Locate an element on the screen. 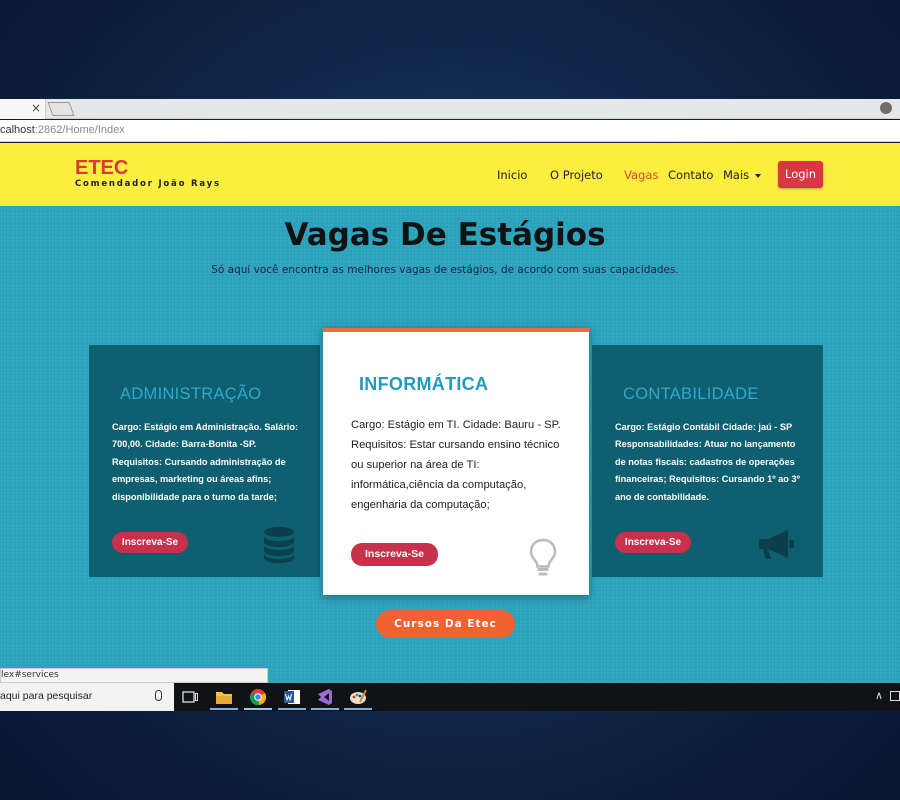  url-path: :2862/Home/Index is located at coordinates (79, 130).